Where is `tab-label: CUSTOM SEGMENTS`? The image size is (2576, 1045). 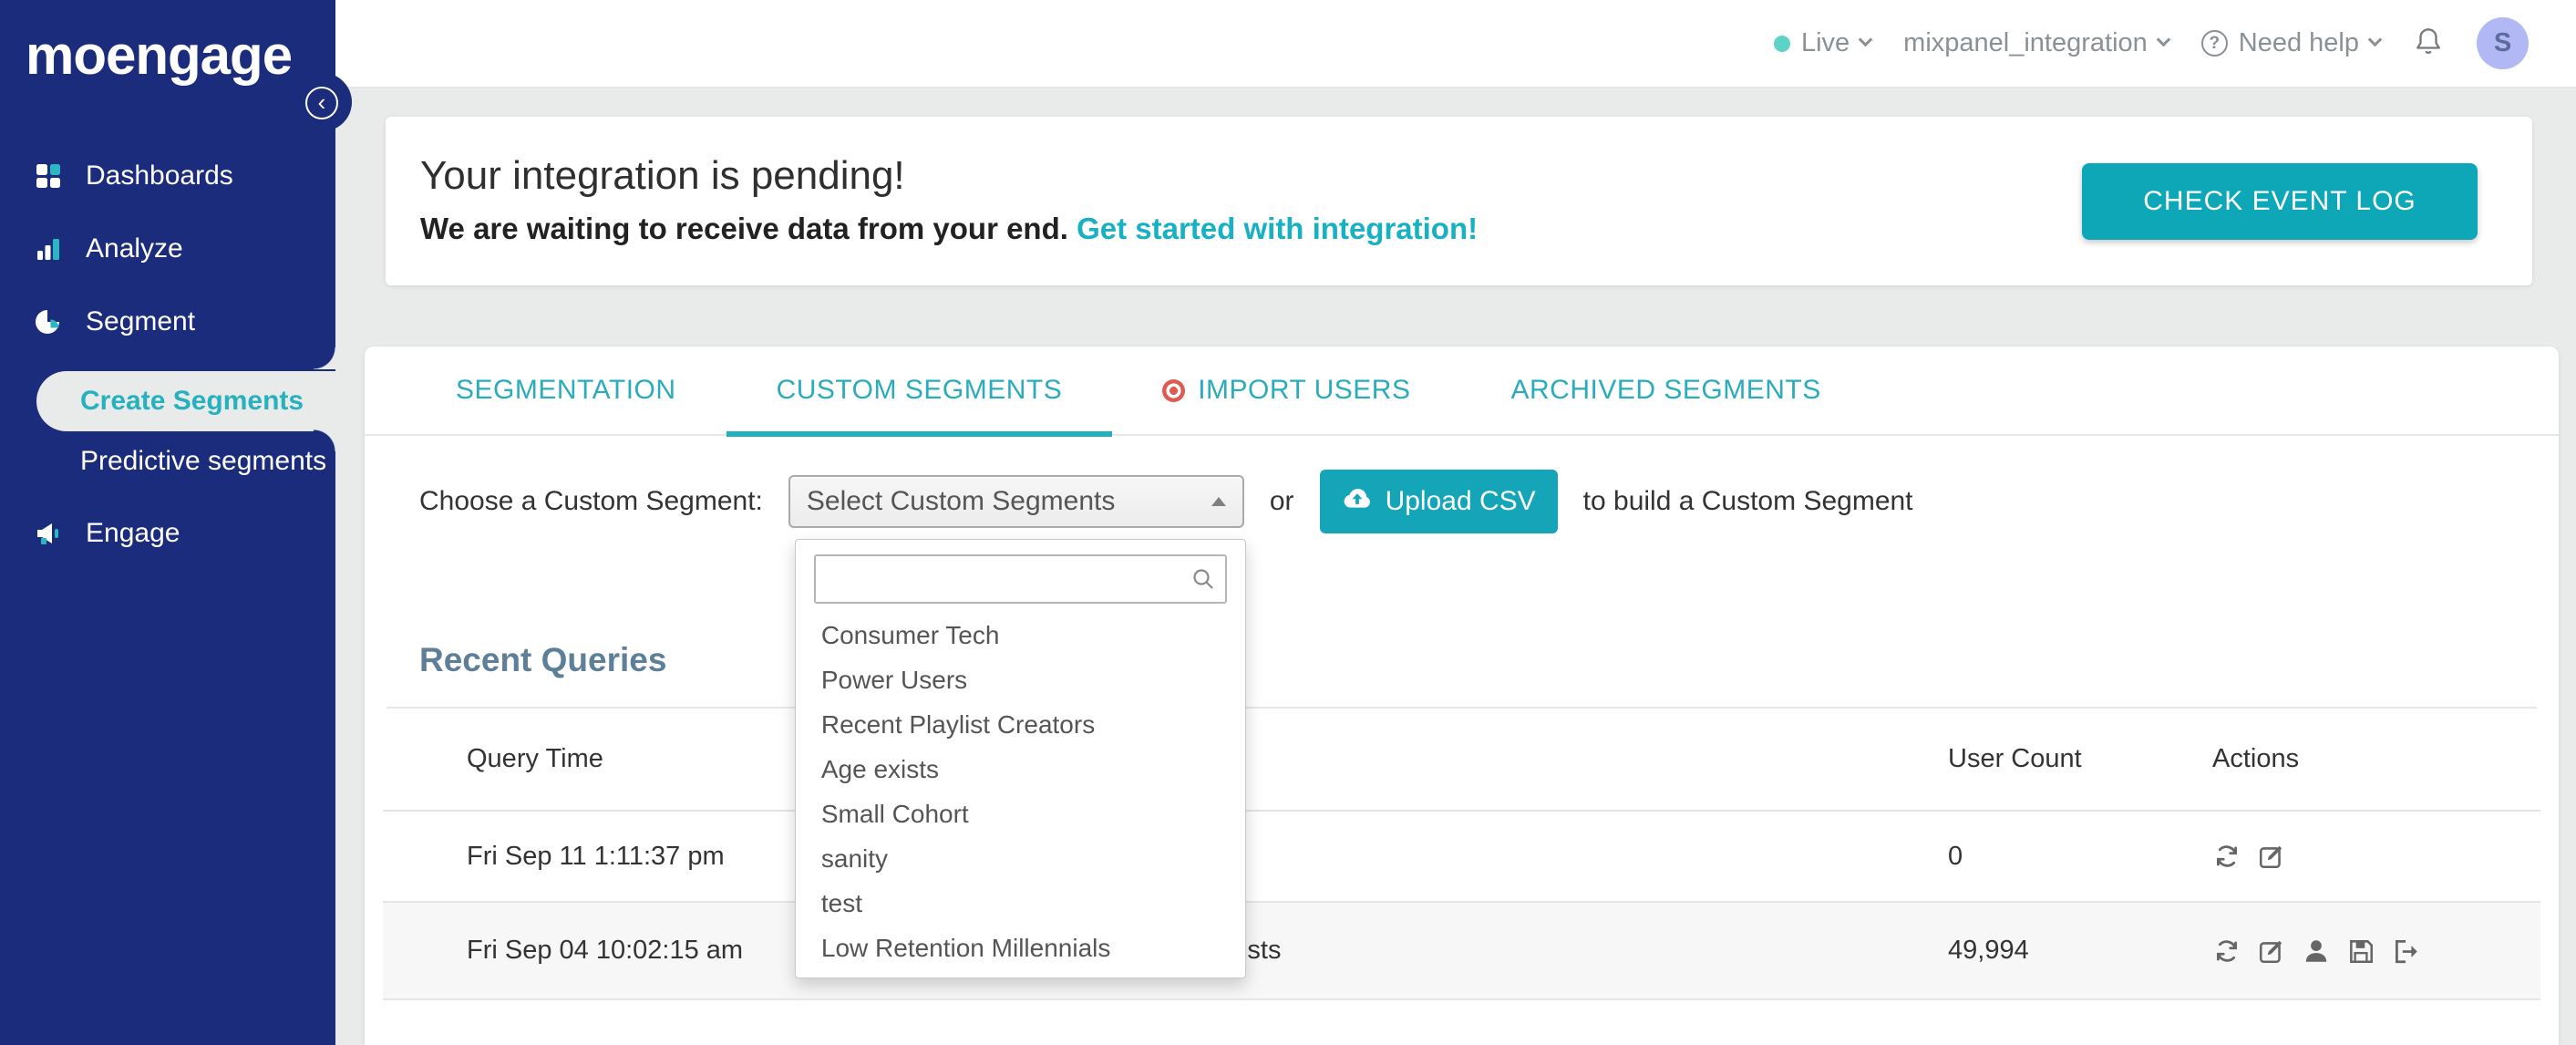
tab-label: CUSTOM SEGMENTS is located at coordinates (919, 390).